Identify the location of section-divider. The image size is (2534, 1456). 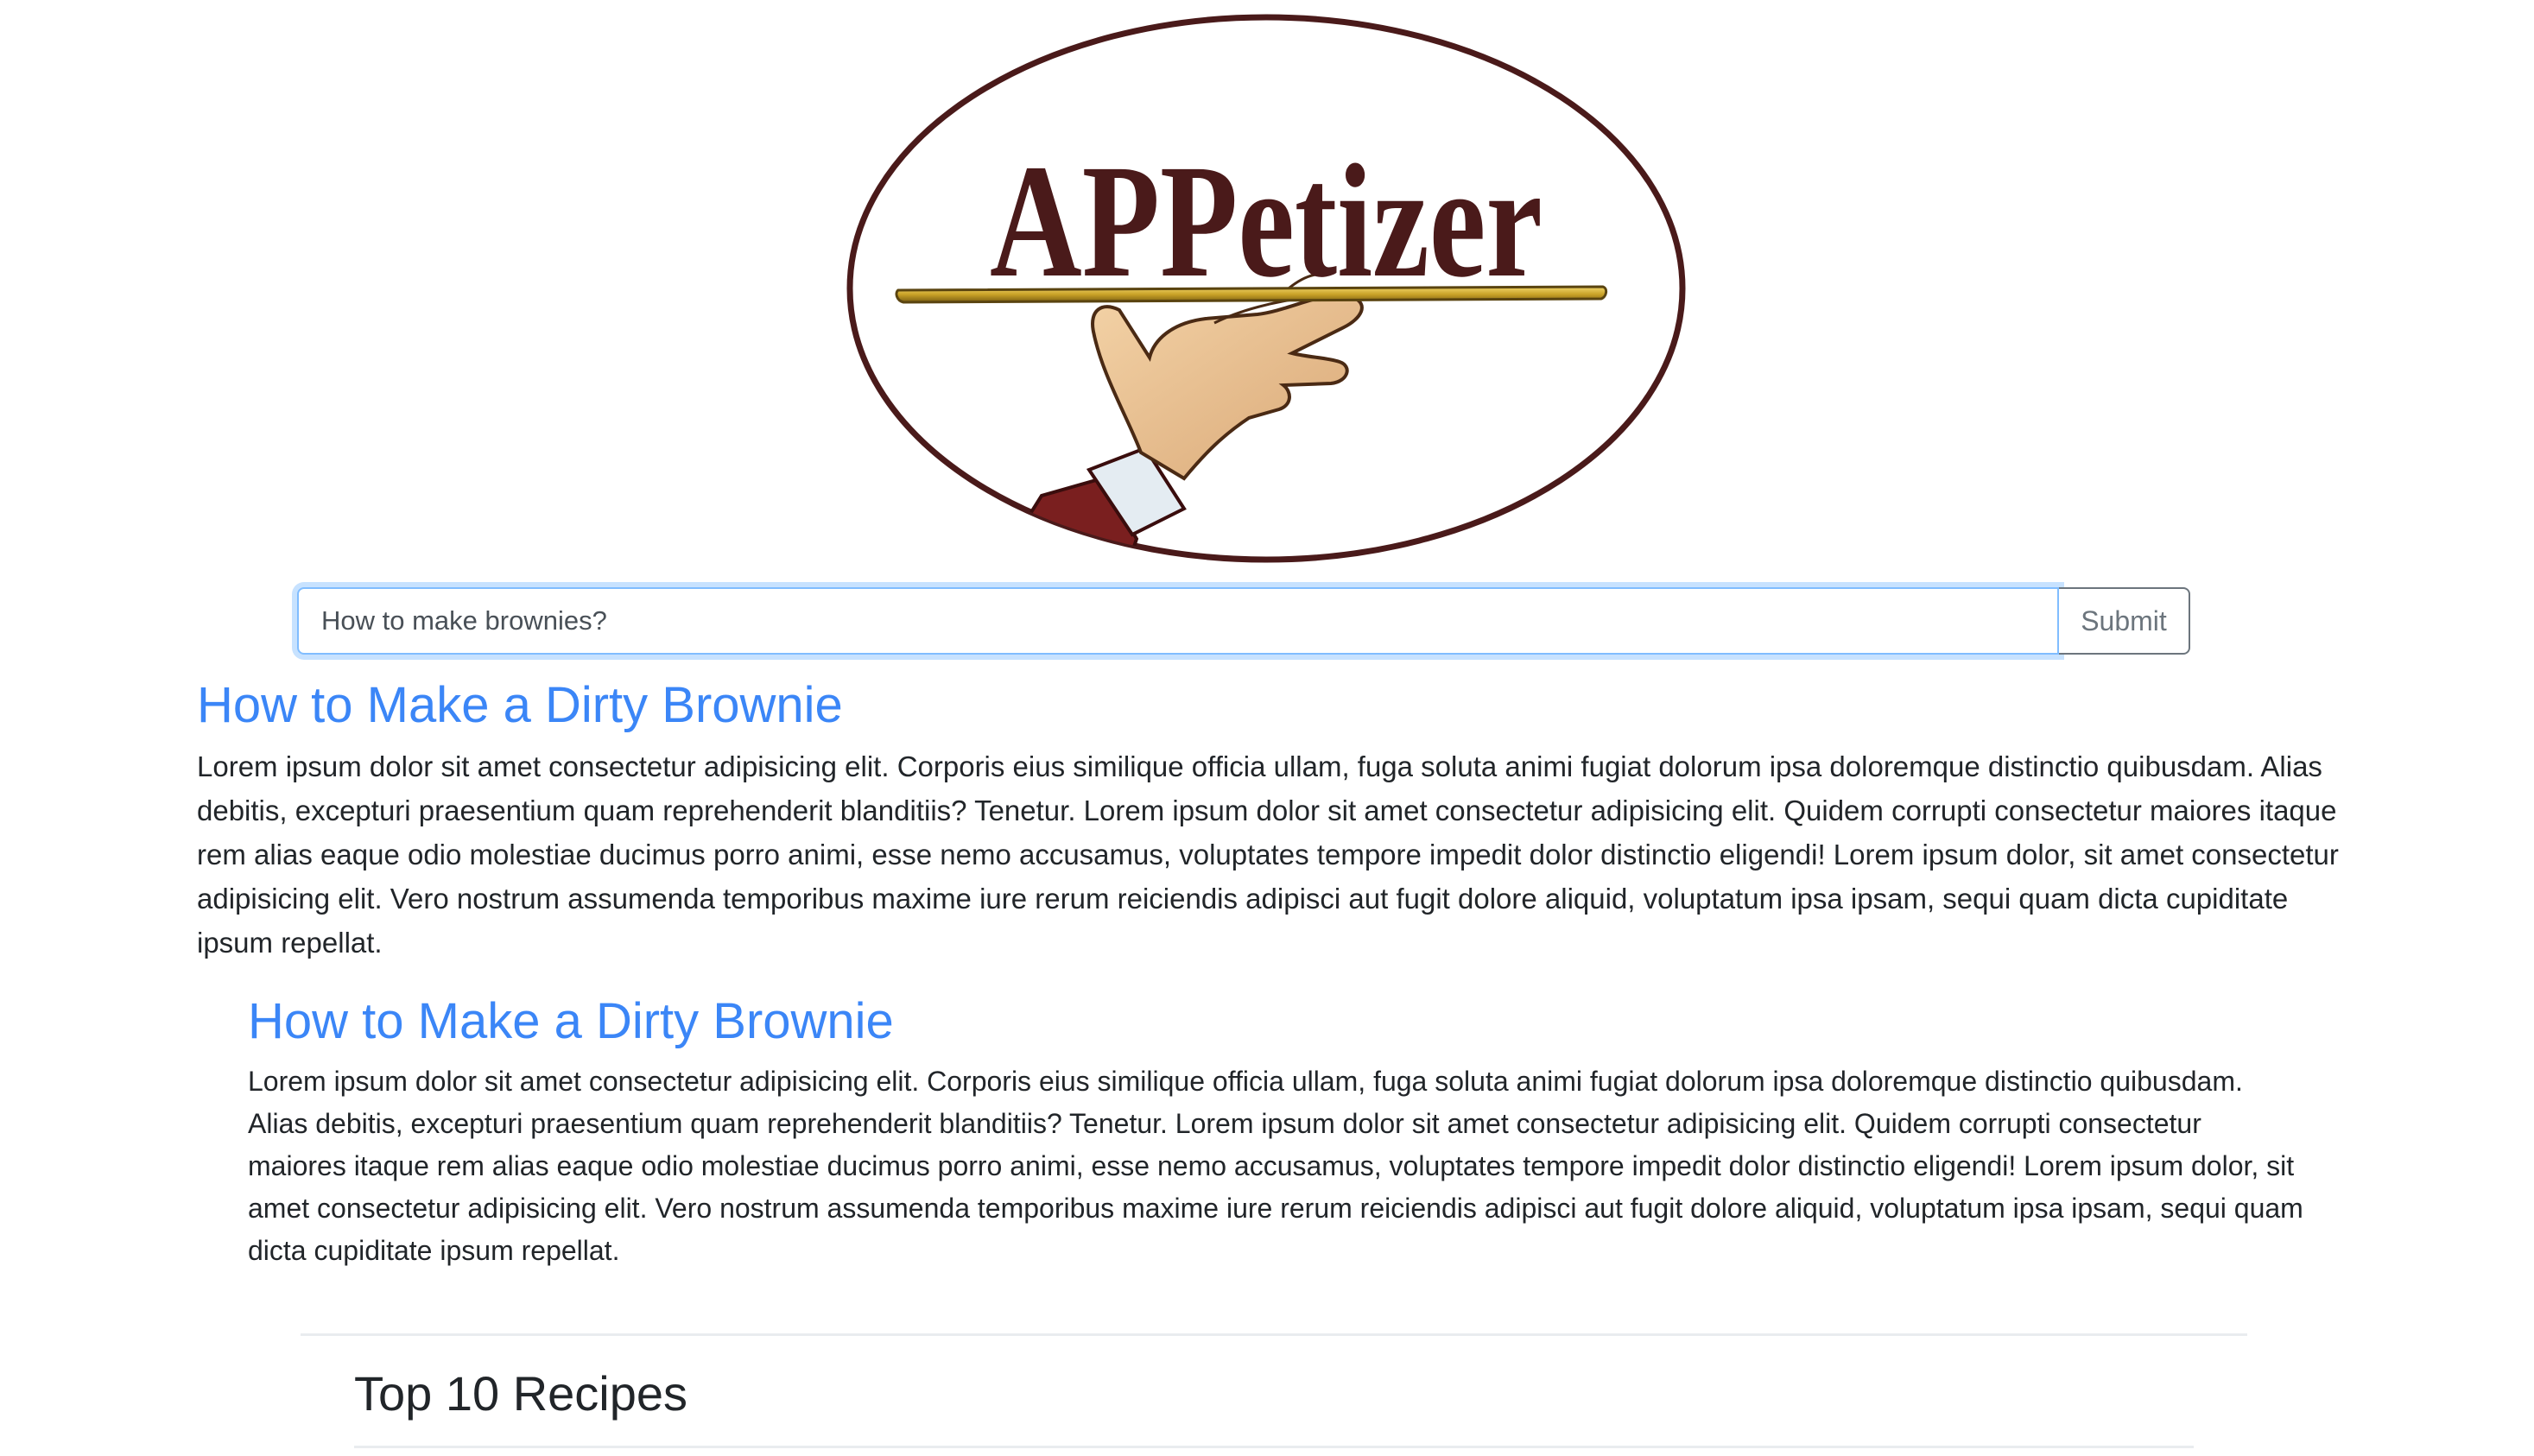
(1274, 1334).